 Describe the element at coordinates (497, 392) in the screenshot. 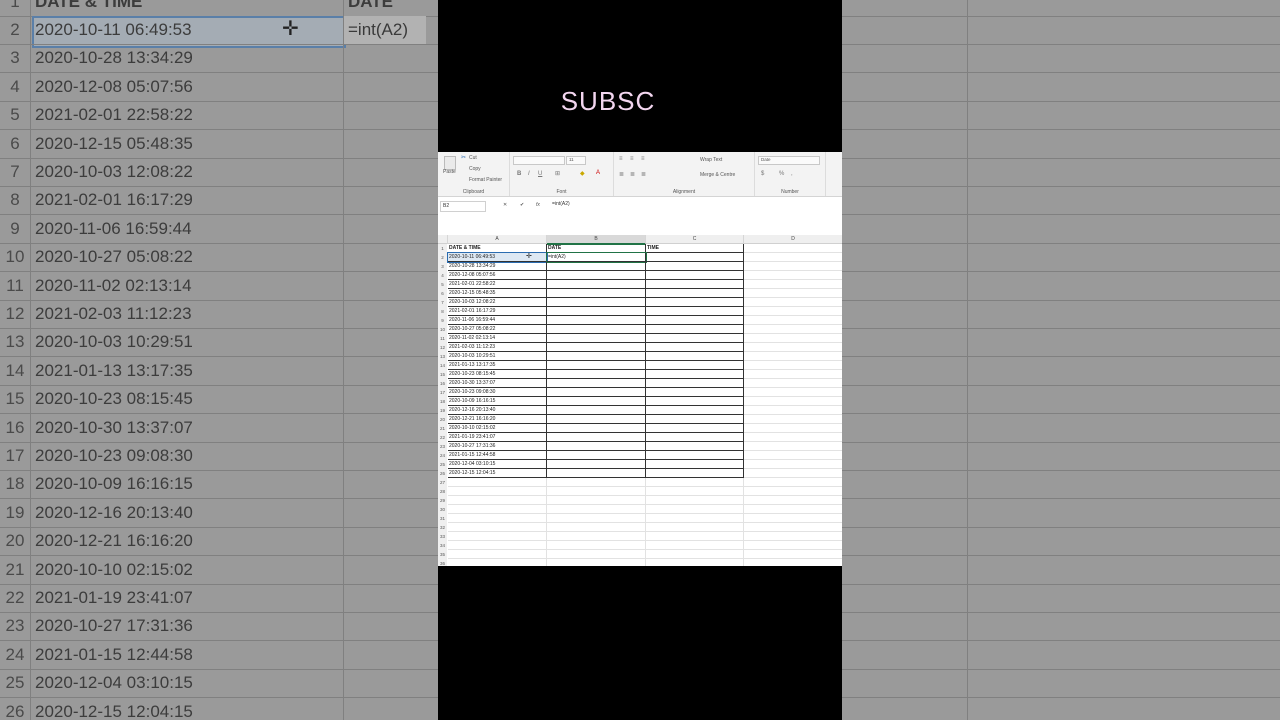

I see `cell-a: 2020-10-23 09:08:30` at that location.